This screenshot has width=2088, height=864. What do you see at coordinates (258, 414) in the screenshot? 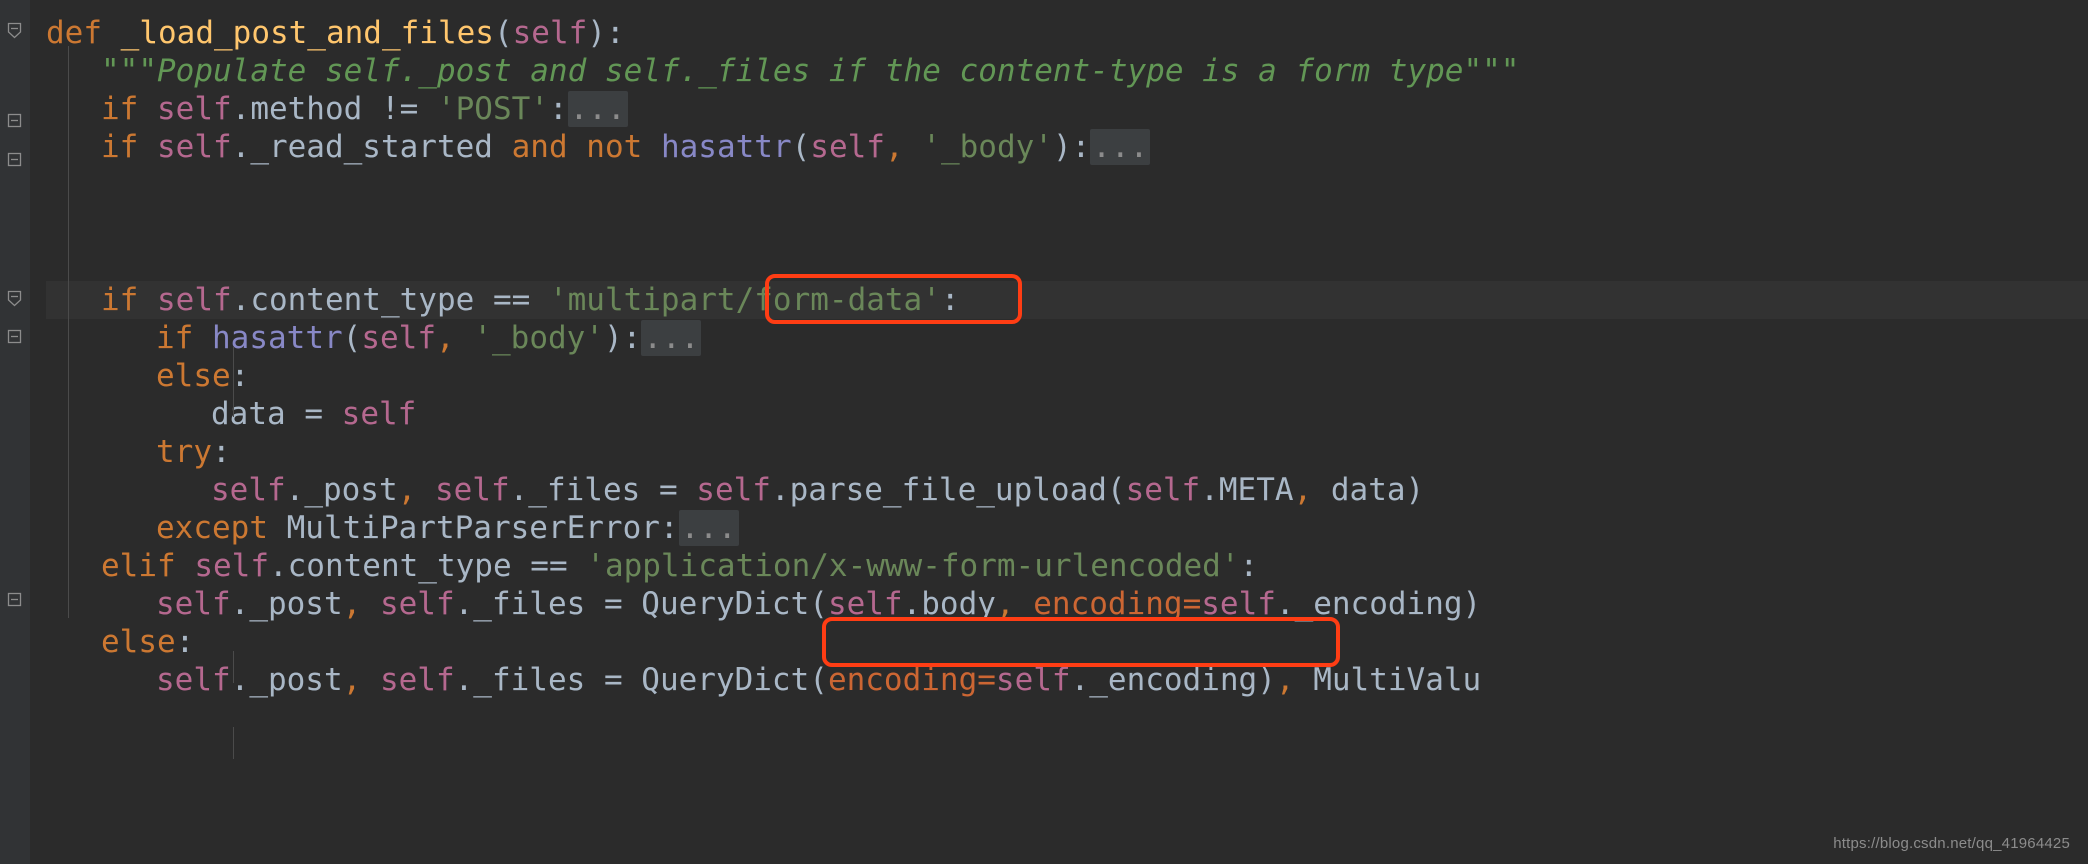
I see `code-token: data` at bounding box center [258, 414].